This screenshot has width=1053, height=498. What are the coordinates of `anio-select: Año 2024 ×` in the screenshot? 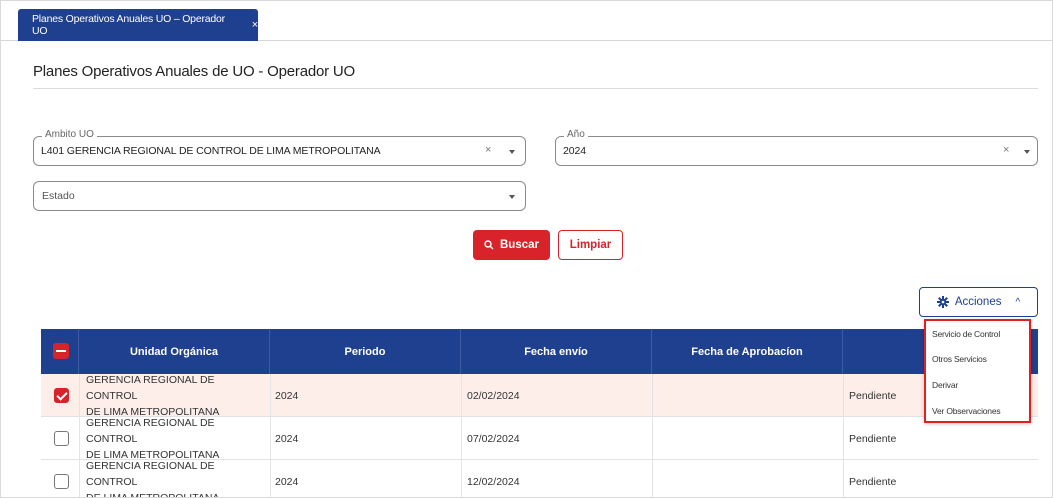 It's located at (796, 147).